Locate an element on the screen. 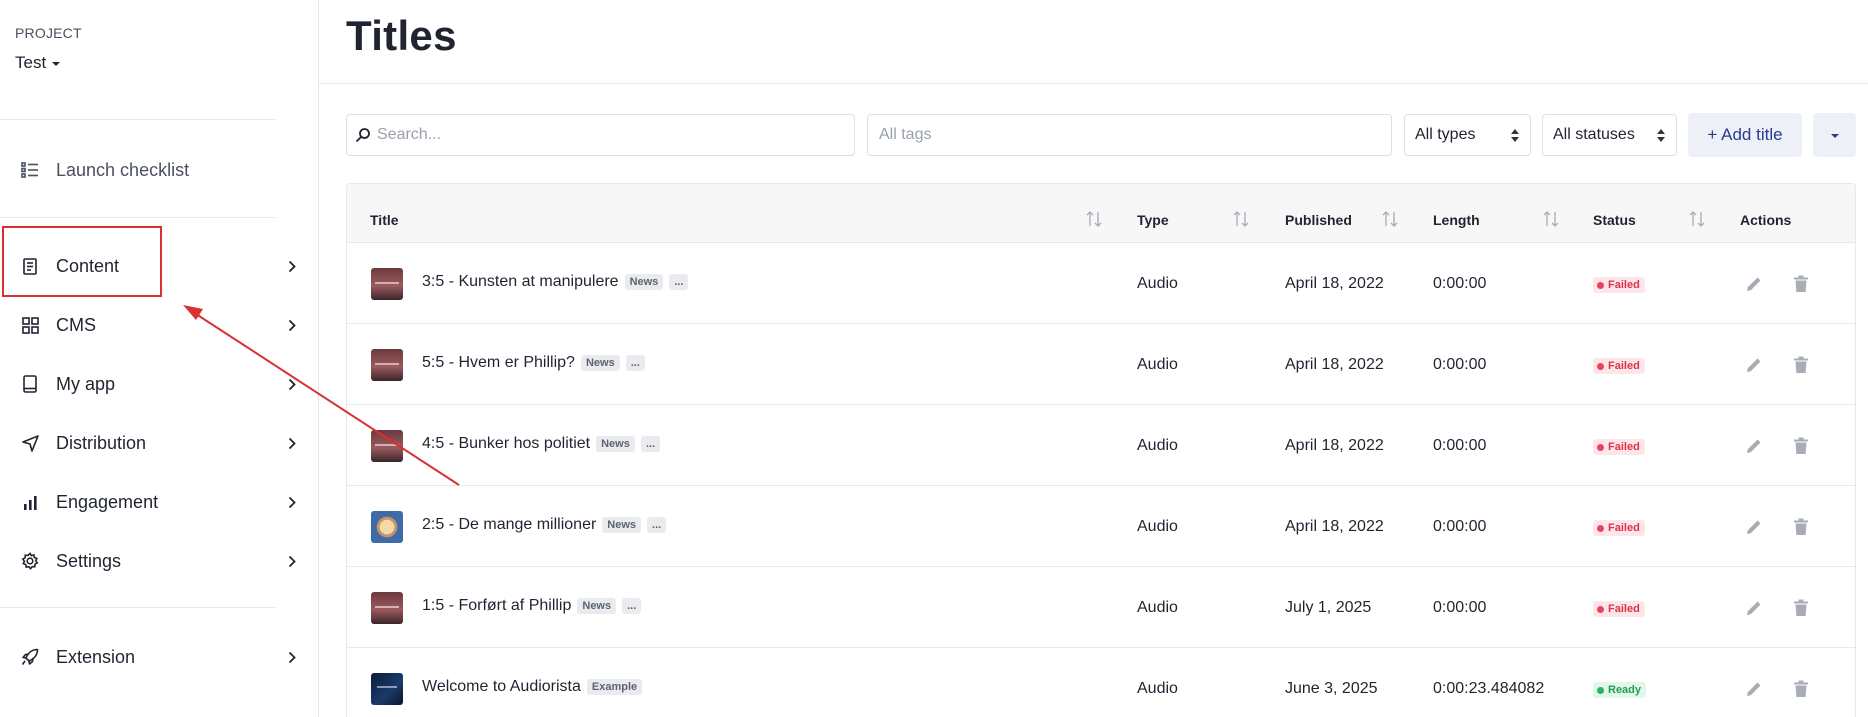 The width and height of the screenshot is (1868, 717). column-header-title: Title is located at coordinates (384, 220).